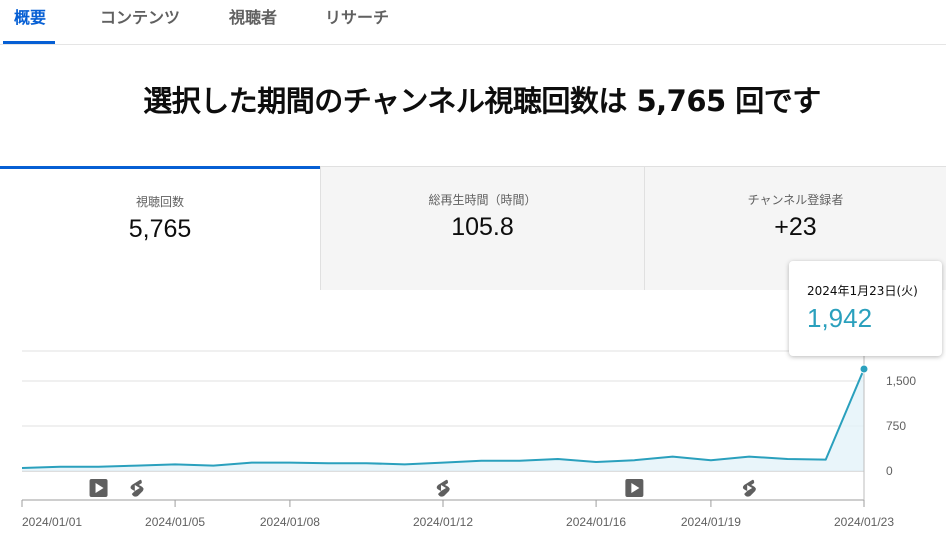  I want to click on x-tick-label: 2024/01/12, so click(443, 522).